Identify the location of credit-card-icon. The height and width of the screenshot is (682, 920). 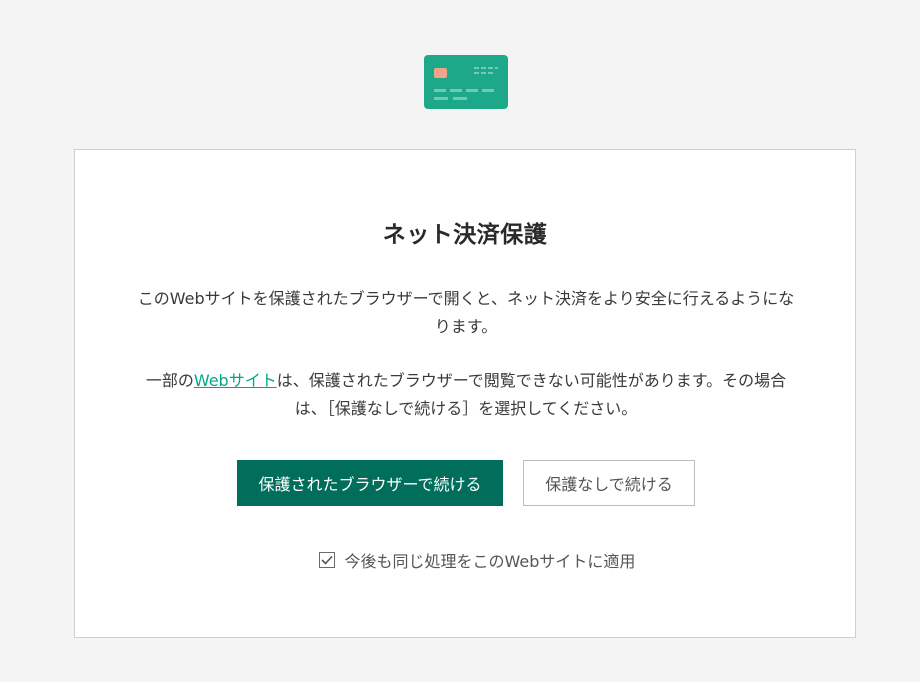
(466, 82).